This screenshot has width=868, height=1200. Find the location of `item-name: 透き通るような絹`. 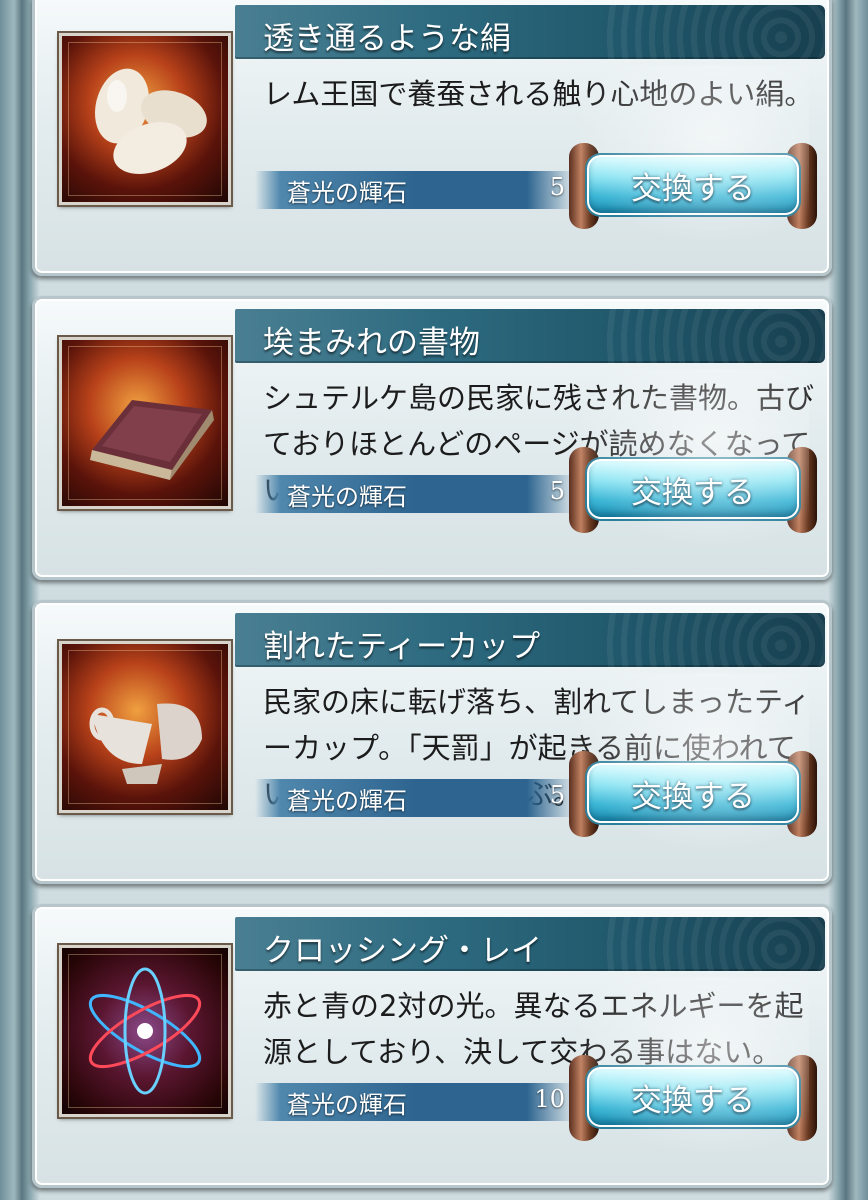

item-name: 透き通るような絹 is located at coordinates (387, 39).